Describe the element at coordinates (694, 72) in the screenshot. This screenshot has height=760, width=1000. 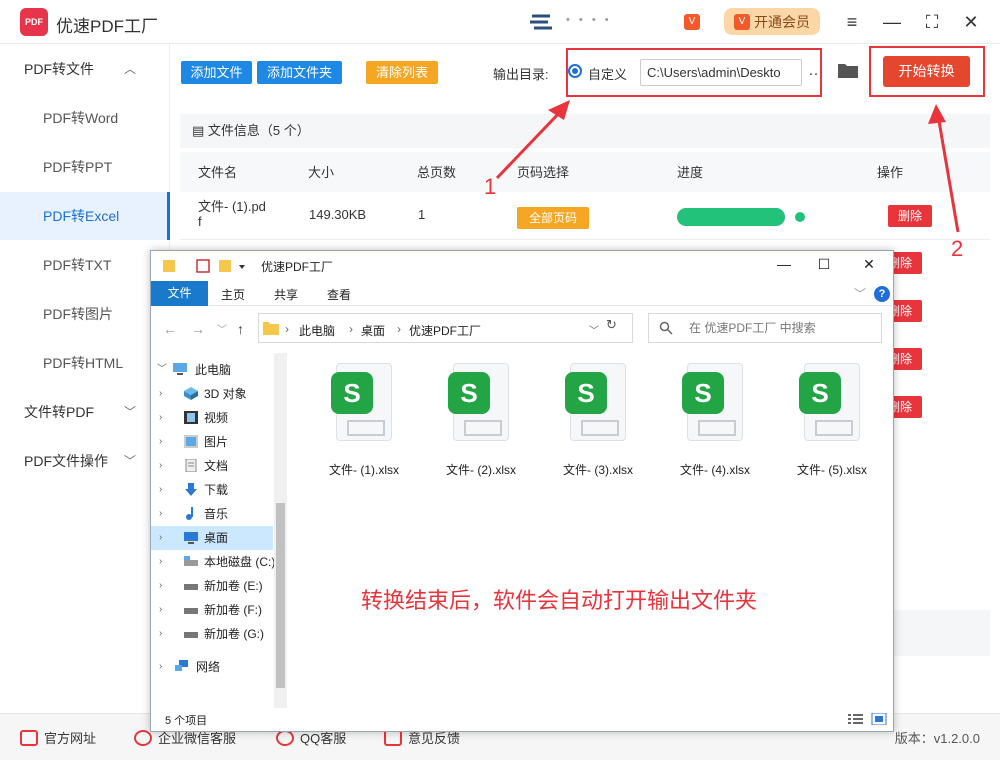
I see `annotation-box-output` at that location.